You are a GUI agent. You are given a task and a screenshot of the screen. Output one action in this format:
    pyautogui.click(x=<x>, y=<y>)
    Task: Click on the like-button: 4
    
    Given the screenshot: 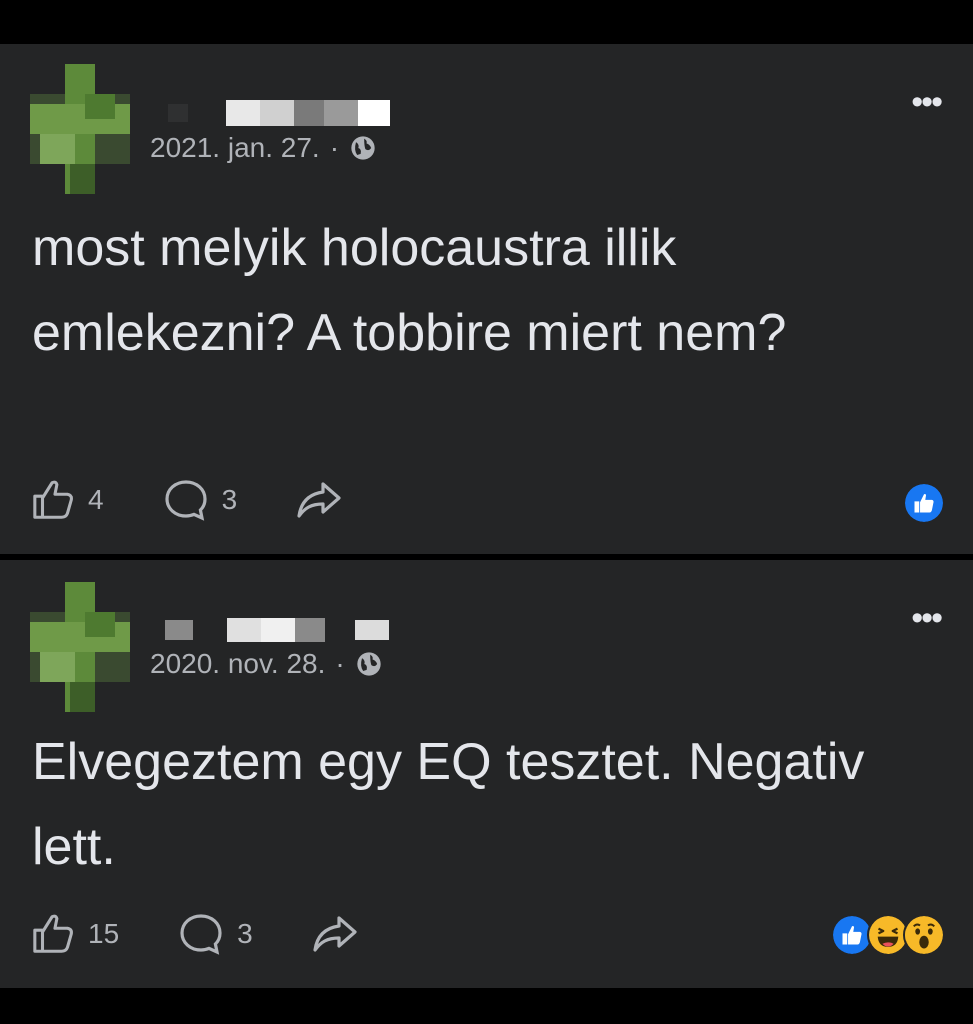 What is the action you would take?
    pyautogui.click(x=67, y=500)
    